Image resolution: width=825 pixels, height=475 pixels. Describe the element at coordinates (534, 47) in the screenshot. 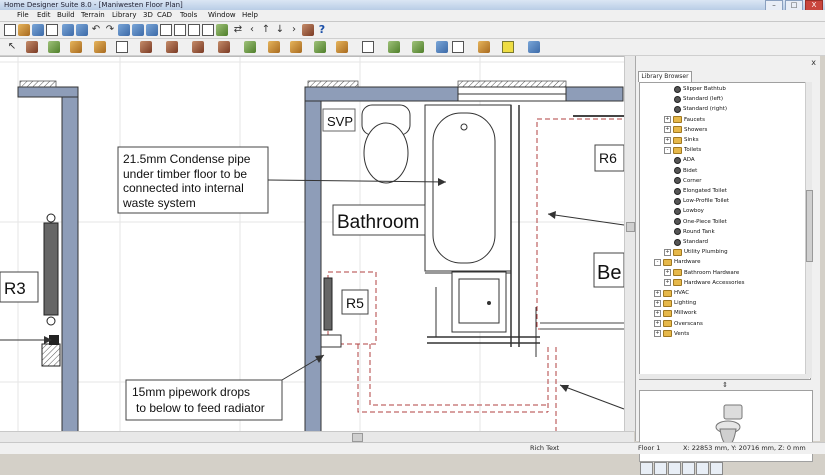

I see `camera-view-icon` at that location.